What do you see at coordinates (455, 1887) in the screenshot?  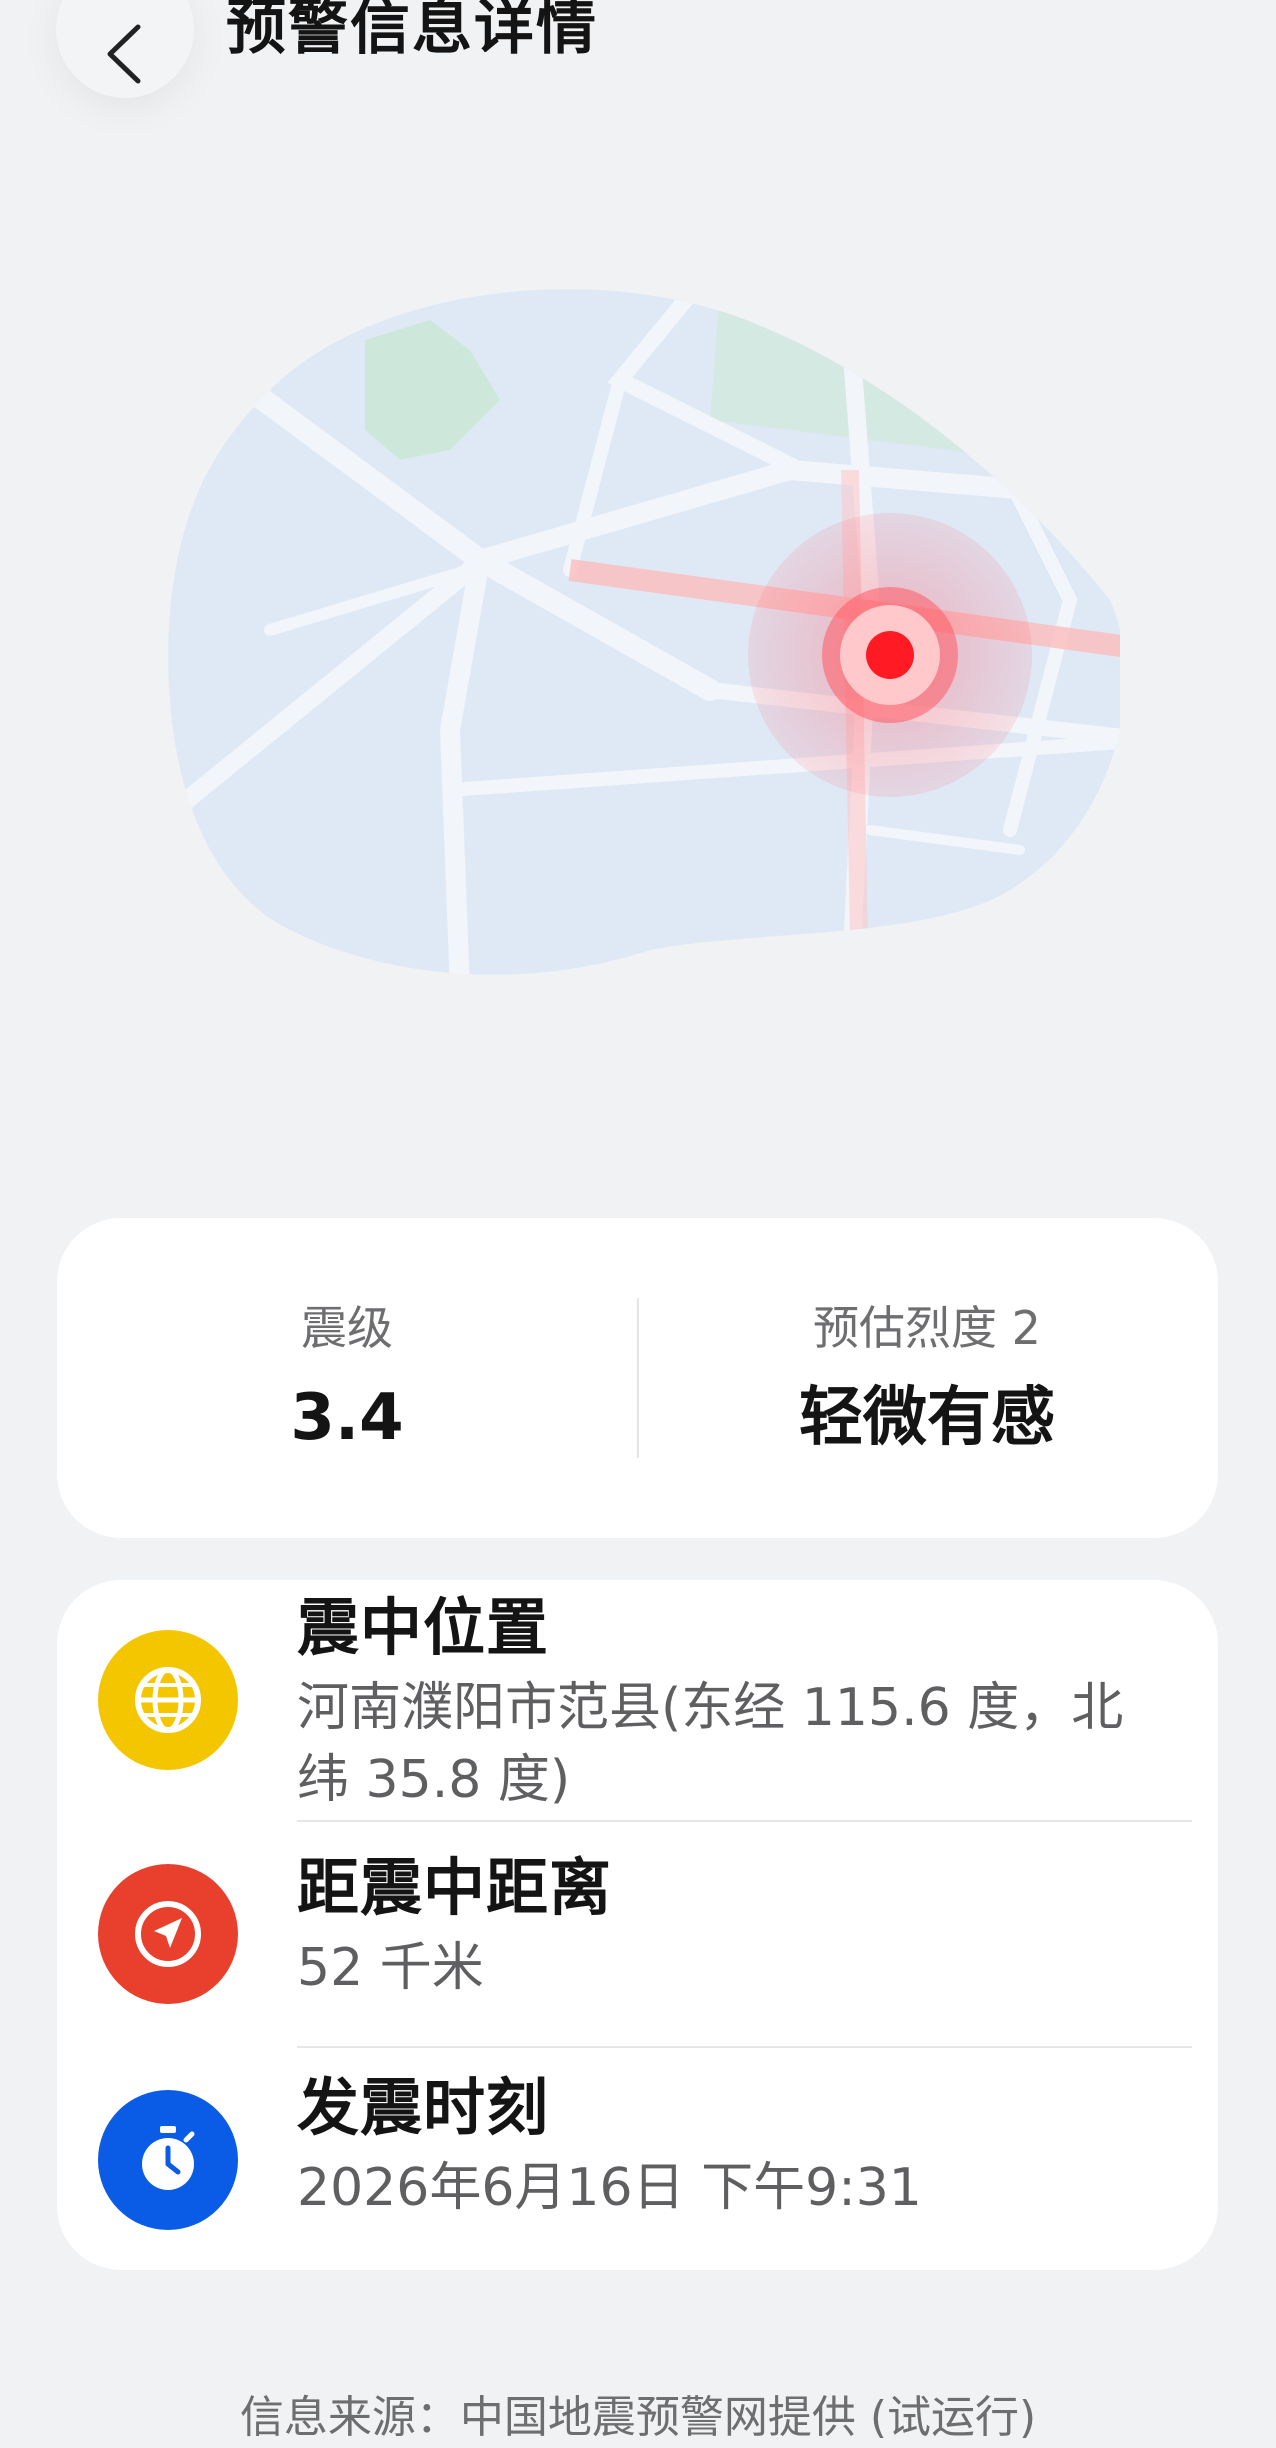 I see `distance-title: 距震中距离` at bounding box center [455, 1887].